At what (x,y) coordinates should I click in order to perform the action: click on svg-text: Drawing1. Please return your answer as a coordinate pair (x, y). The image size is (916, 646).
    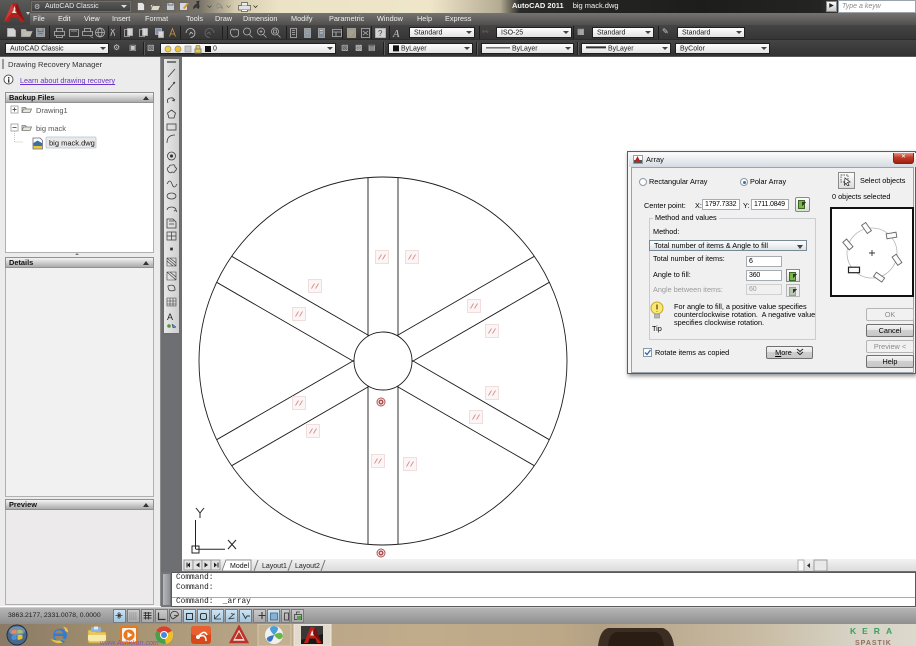
    Looking at the image, I should click on (52, 110).